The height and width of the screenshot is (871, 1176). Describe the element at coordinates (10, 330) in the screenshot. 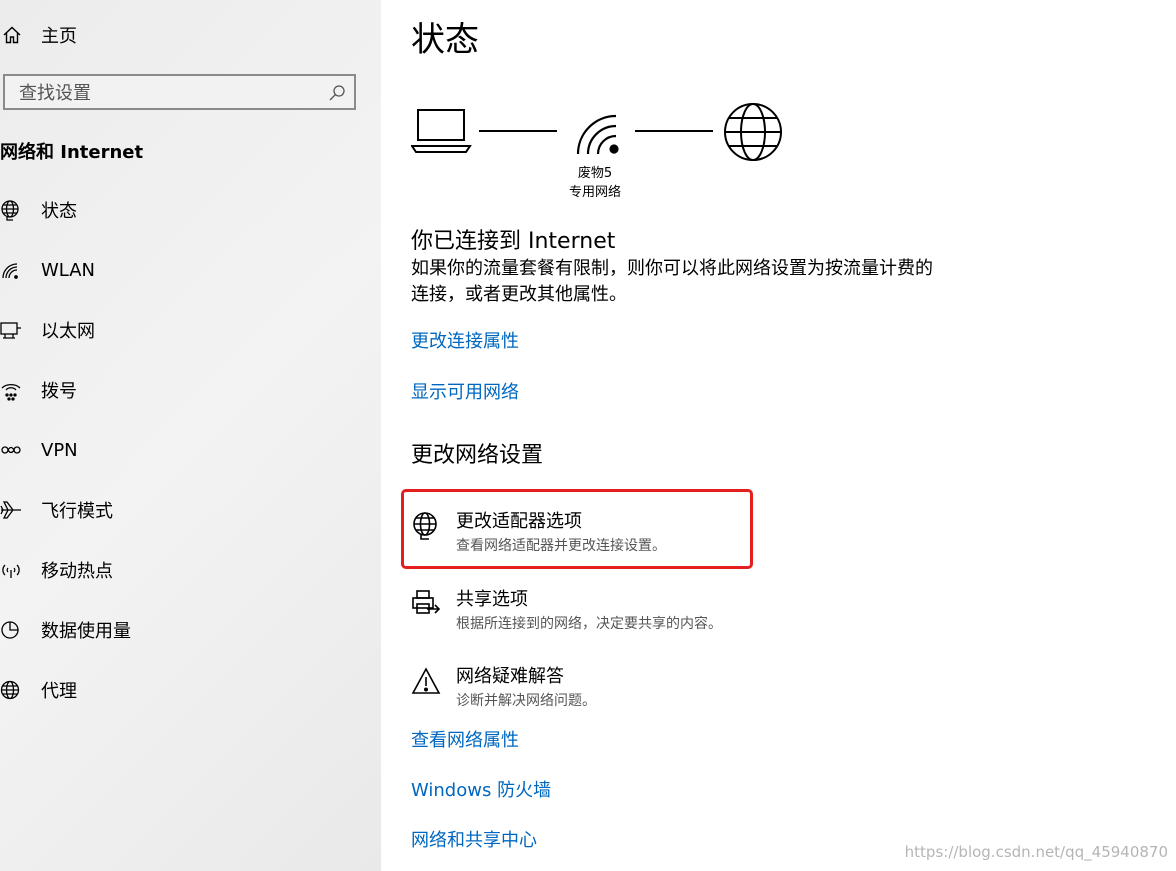

I see `ethernet-icon` at that location.